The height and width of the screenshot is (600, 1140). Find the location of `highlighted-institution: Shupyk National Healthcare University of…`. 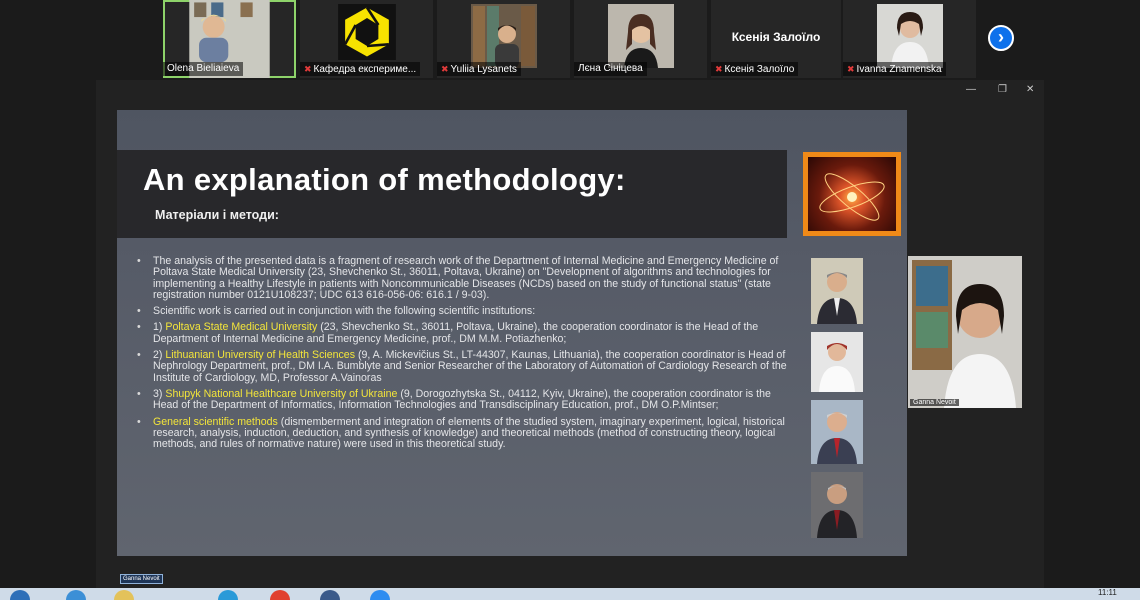

highlighted-institution: Shupyk National Healthcare University of… is located at coordinates (281, 393).